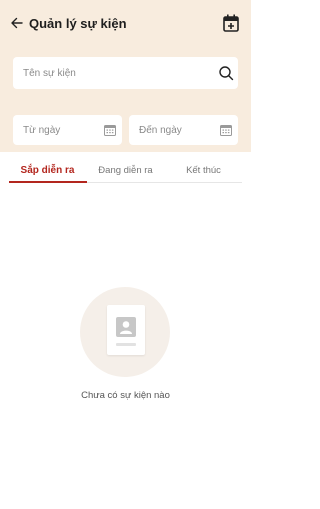 This screenshot has width=320, height=509. I want to click on add-event-button, so click(231, 23).